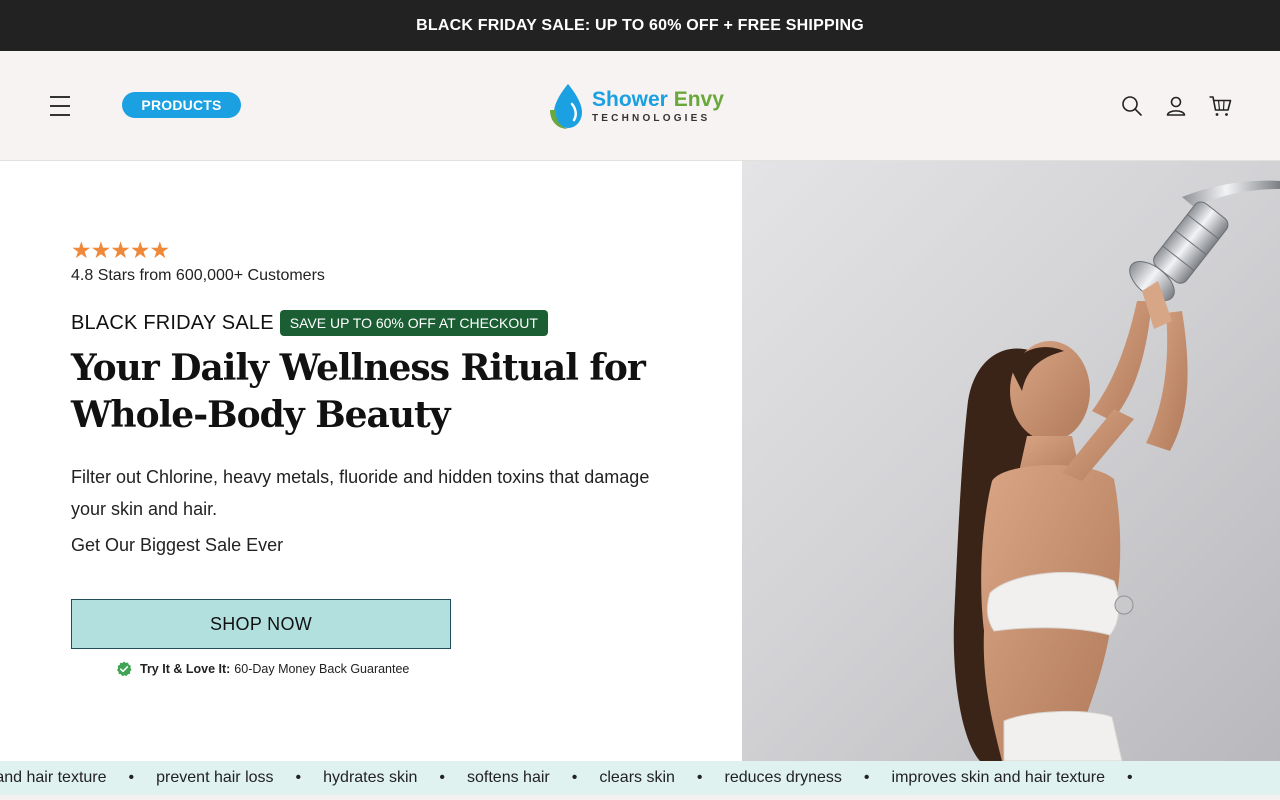  What do you see at coordinates (508, 777) in the screenshot?
I see `ticker-item: softens hair` at bounding box center [508, 777].